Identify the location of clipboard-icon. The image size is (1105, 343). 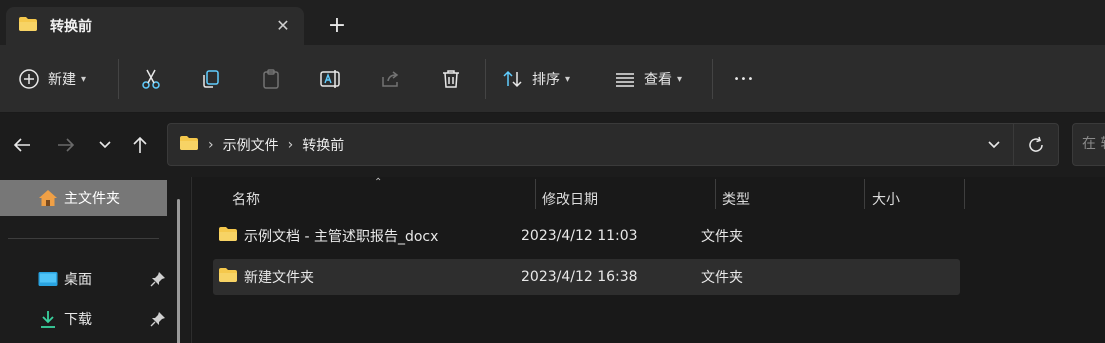
(271, 79).